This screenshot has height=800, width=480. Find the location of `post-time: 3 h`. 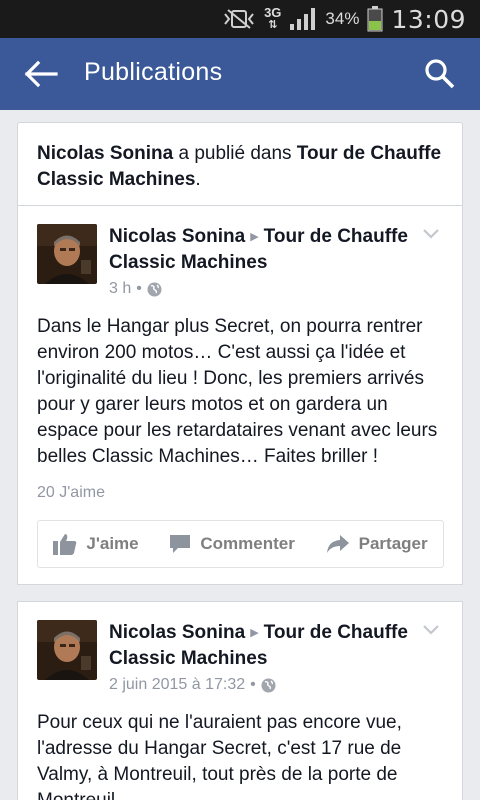

post-time: 3 h is located at coordinates (120, 289).